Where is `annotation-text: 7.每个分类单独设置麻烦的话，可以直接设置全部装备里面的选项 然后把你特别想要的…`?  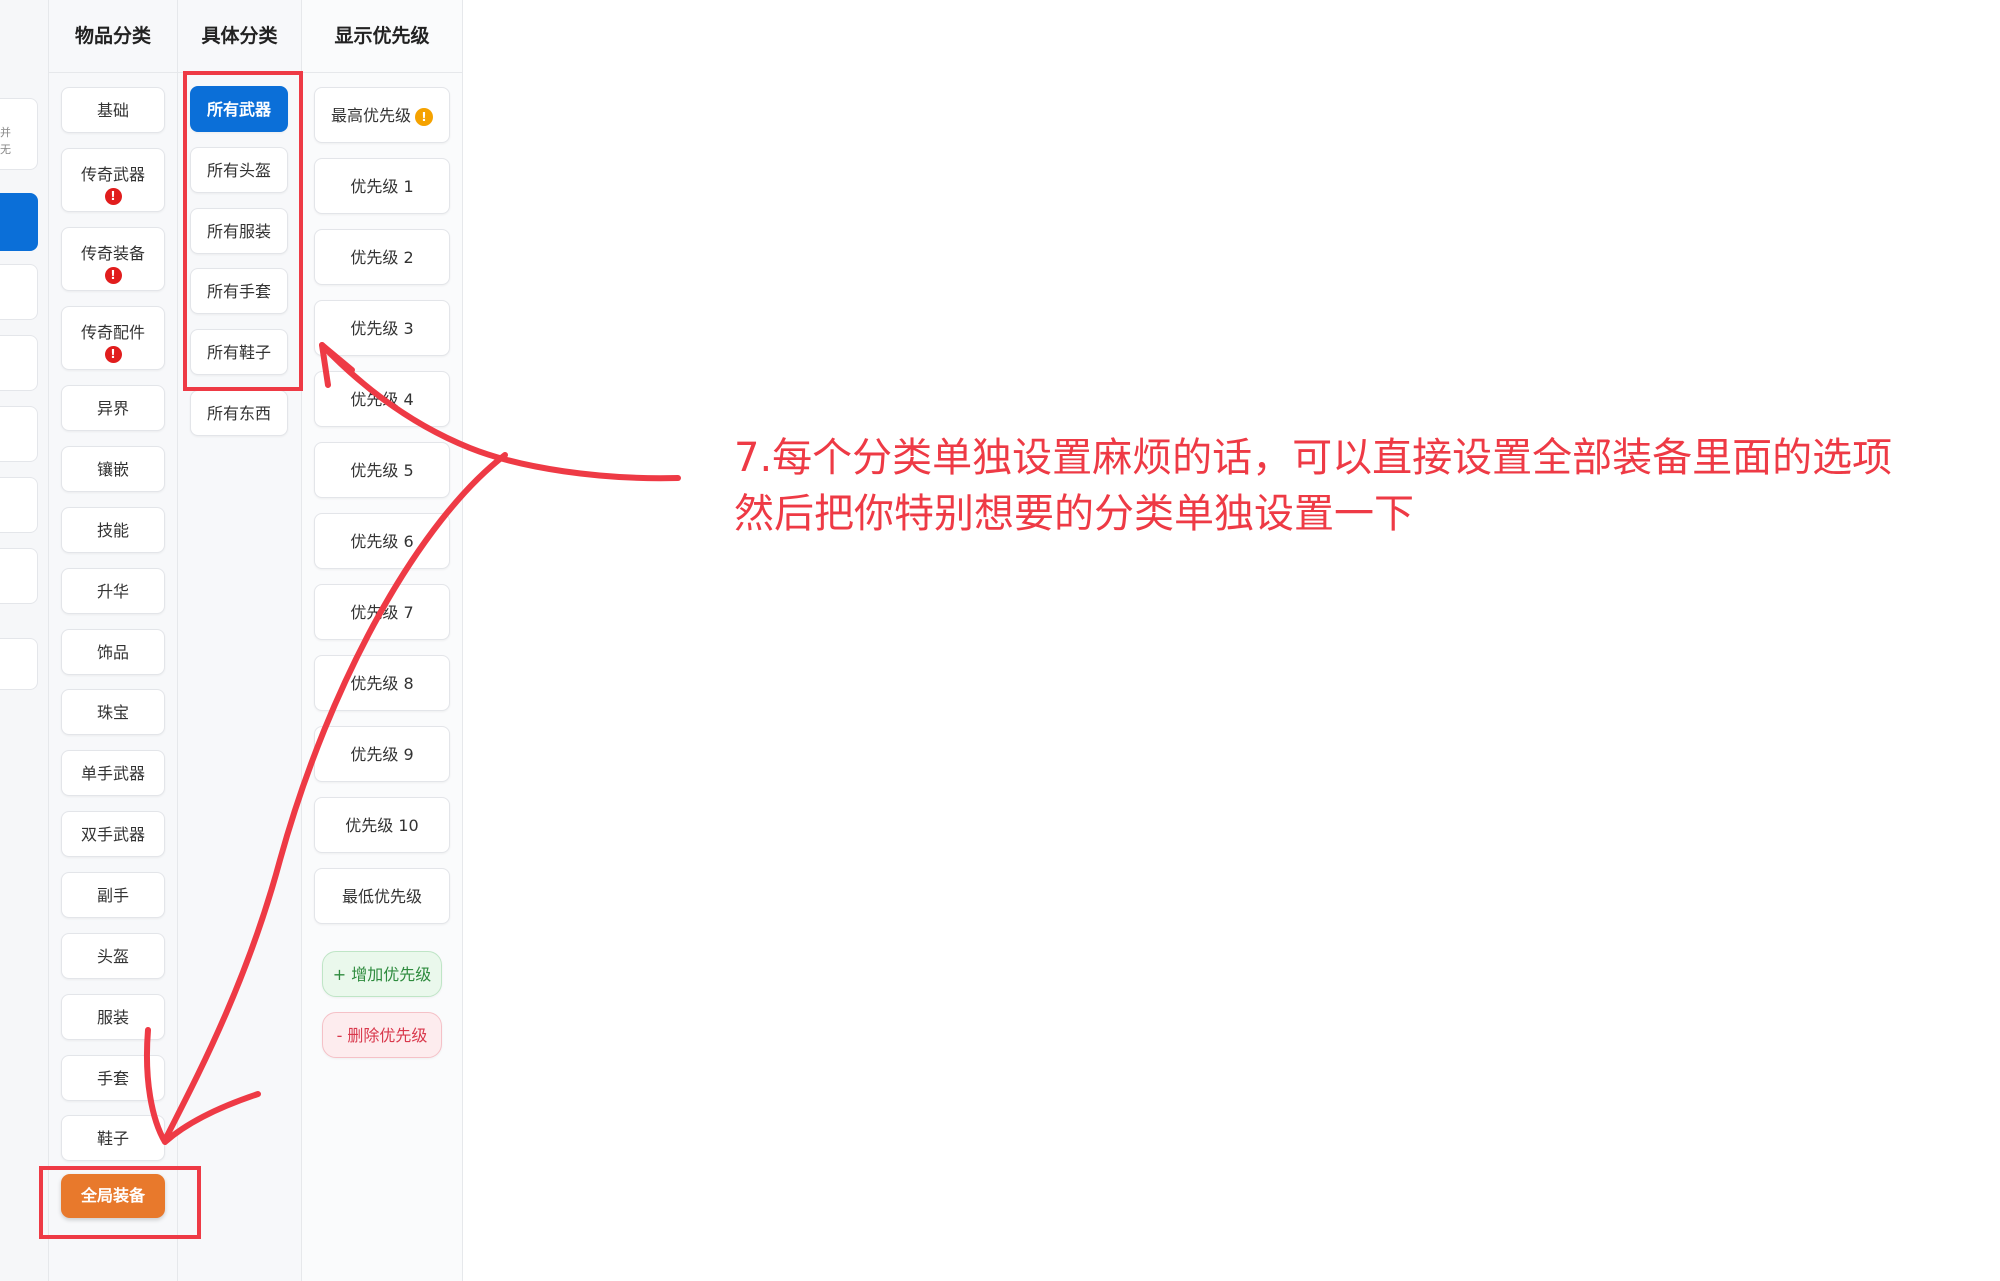
annotation-text: 7.每个分类单独设置麻烦的话，可以直接设置全部装备里面的选项 然后把你特别想要的… is located at coordinates (1359, 486).